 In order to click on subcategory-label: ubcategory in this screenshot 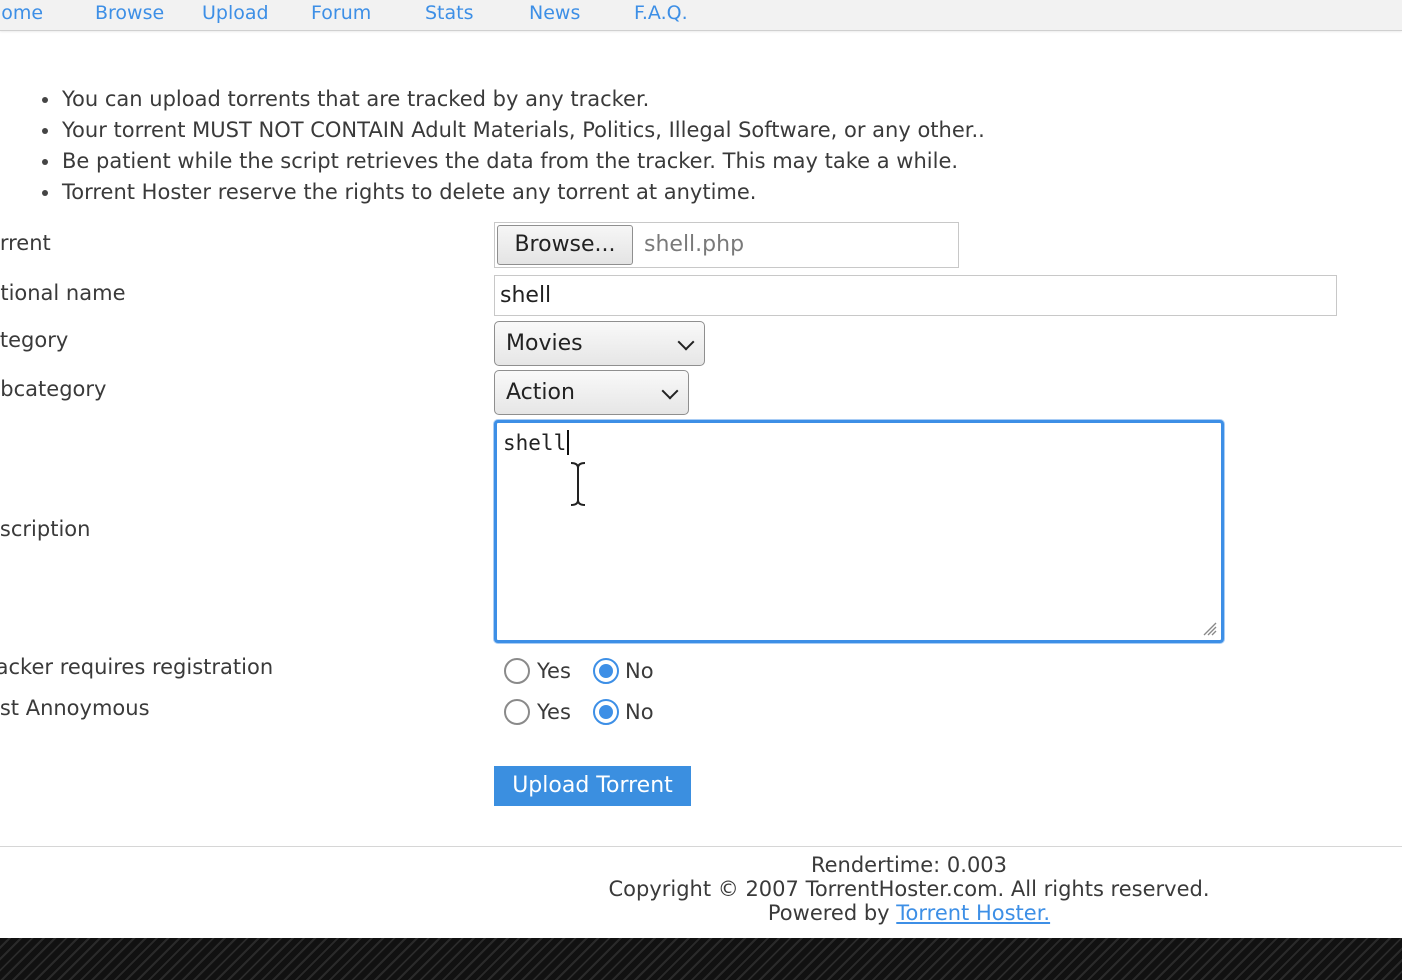, I will do `click(53, 389)`.